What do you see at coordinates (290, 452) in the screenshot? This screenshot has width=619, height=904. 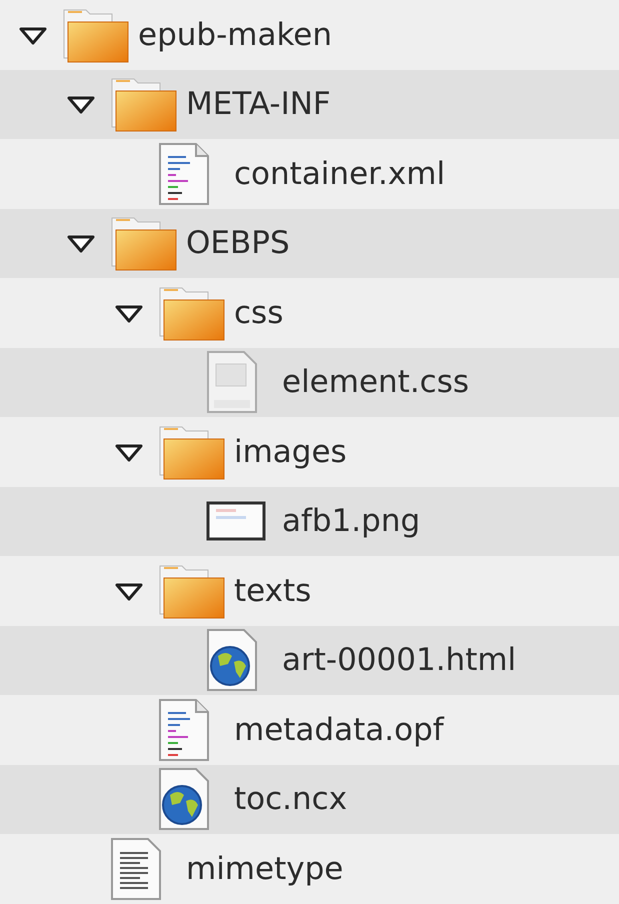 I see `item-name: images` at bounding box center [290, 452].